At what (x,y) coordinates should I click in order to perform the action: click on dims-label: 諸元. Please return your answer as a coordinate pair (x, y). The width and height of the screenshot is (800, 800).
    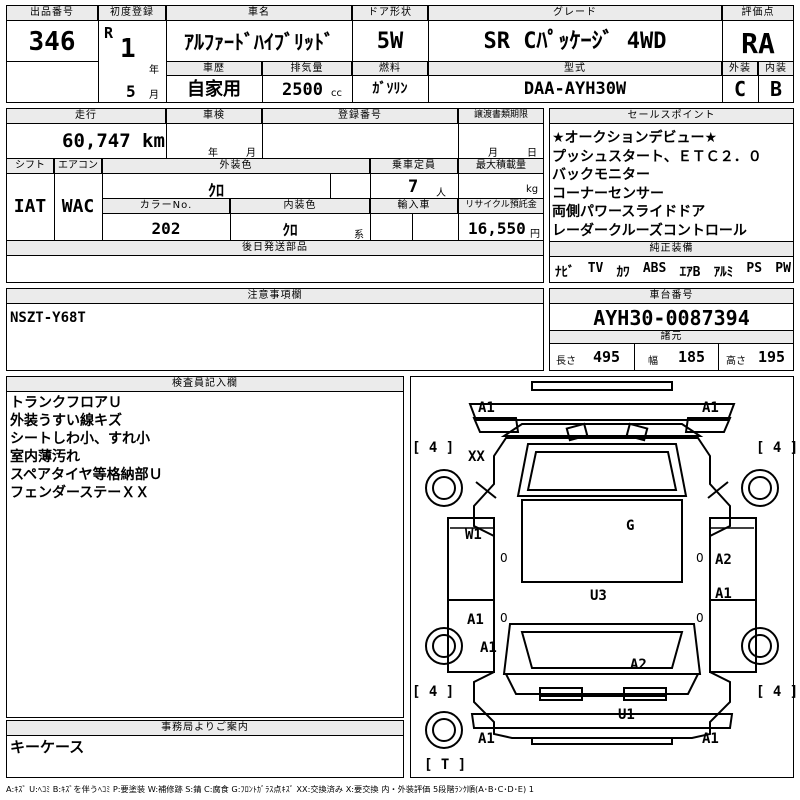
    Looking at the image, I should click on (671, 337).